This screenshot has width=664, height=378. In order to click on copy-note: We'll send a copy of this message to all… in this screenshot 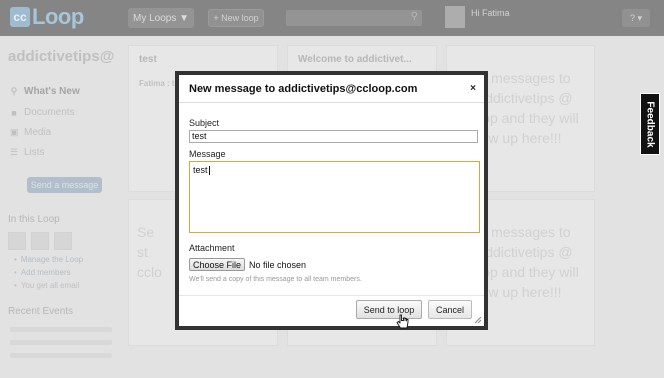, I will do `click(275, 279)`.